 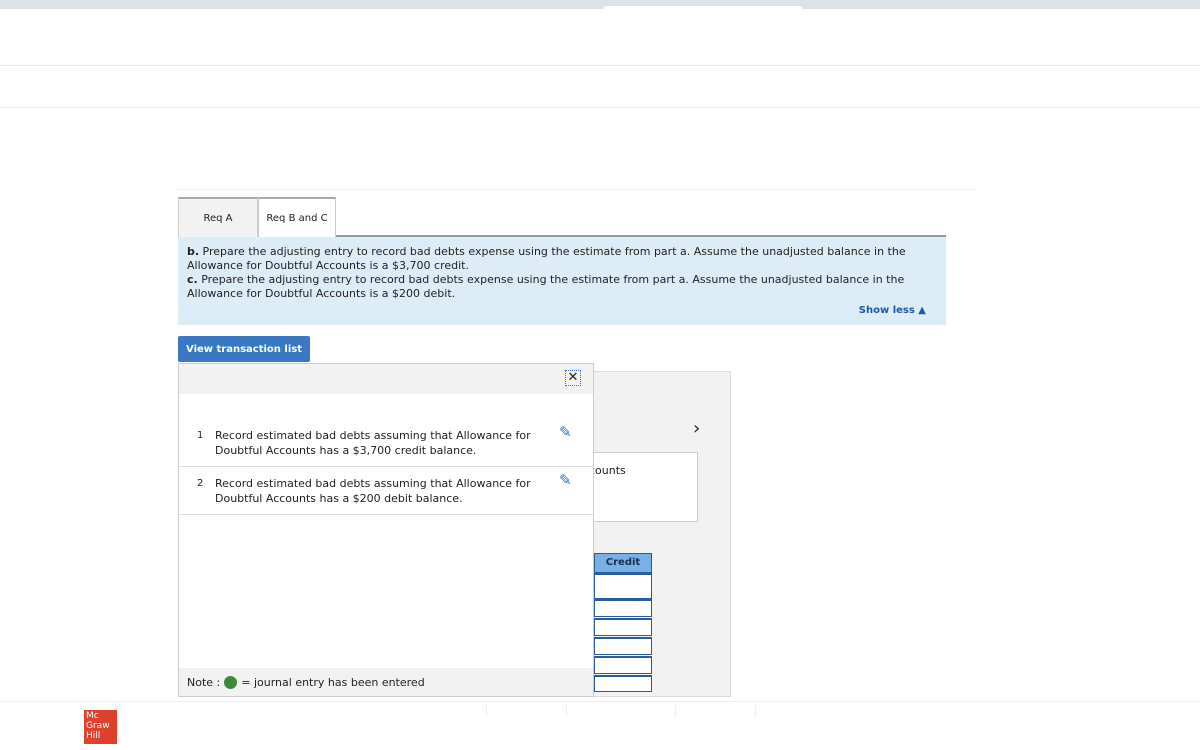 I want to click on header-band, so click(x=600, y=22).